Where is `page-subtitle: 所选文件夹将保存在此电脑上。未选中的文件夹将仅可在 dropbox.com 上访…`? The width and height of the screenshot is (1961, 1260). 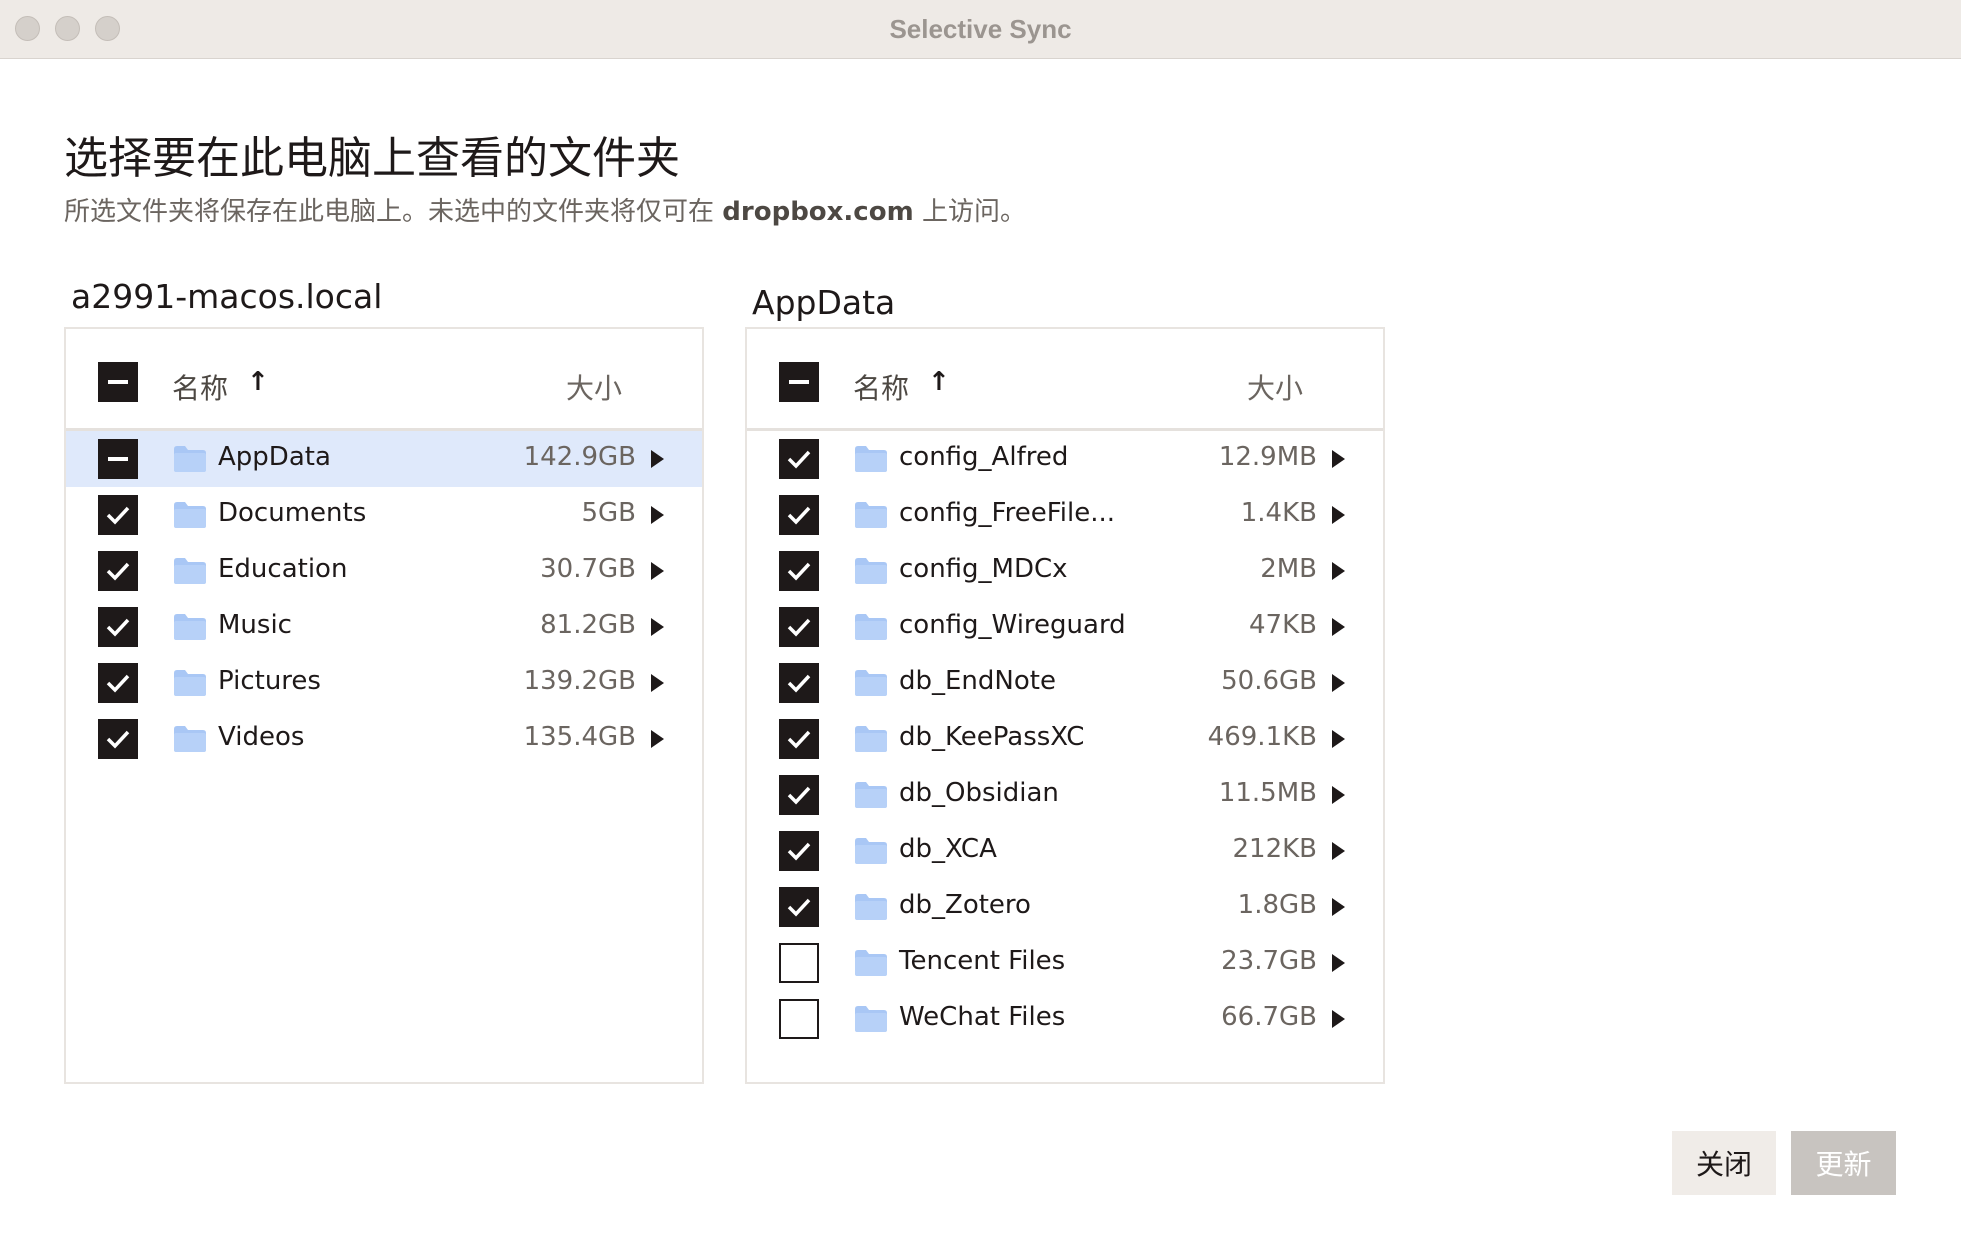
page-subtitle: 所选文件夹将保存在此电脑上。未选中的文件夹将仅可在 dropbox.com 上访… is located at coordinates (545, 209).